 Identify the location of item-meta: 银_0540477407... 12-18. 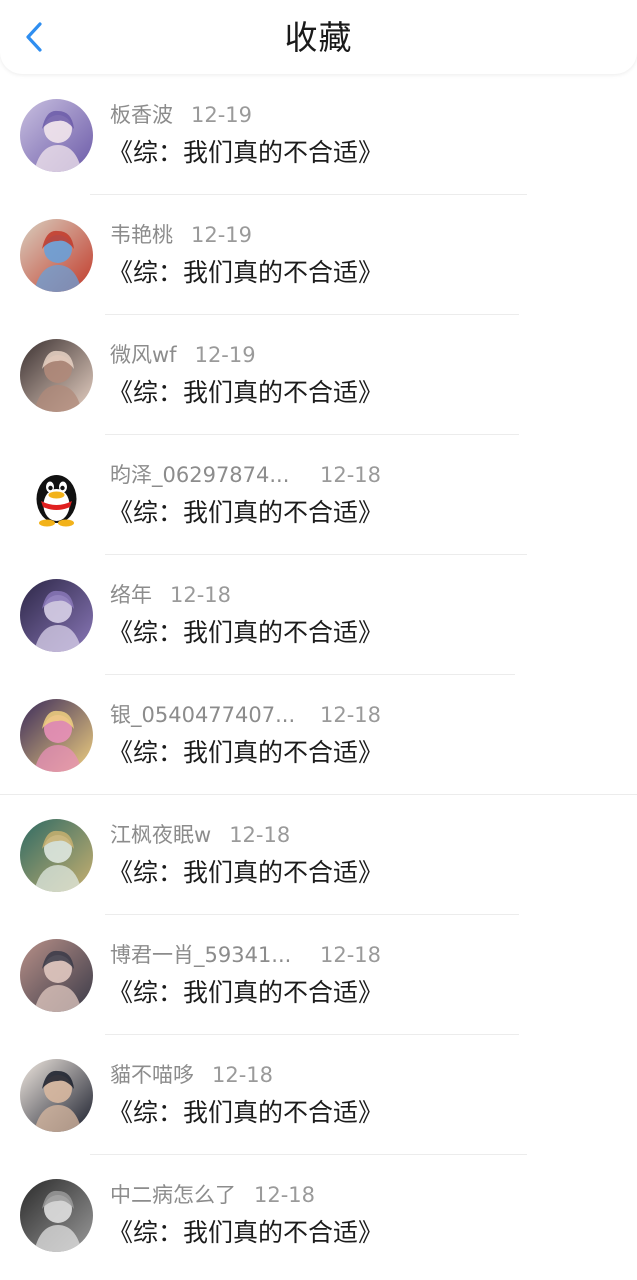
(245, 715).